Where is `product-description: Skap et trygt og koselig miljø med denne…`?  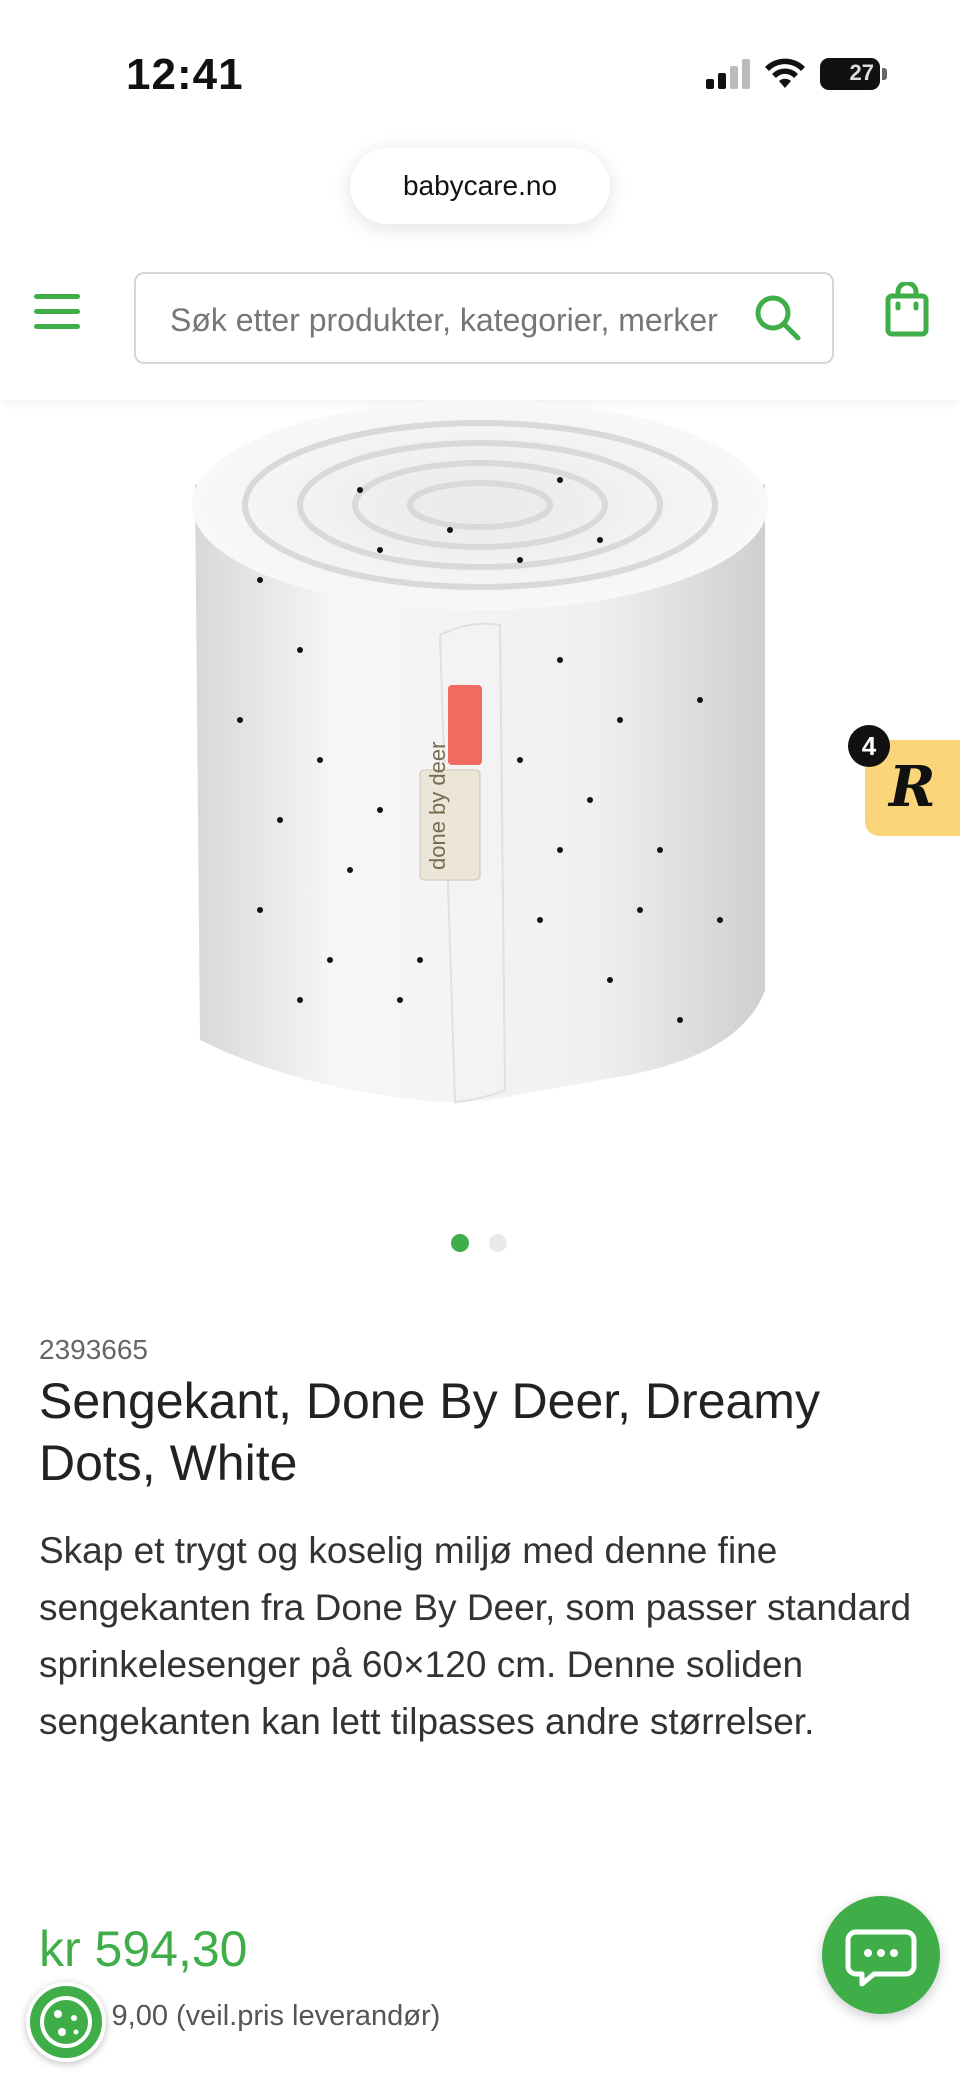 product-description: Skap et trygt og koselig miljø med denne… is located at coordinates (475, 1636).